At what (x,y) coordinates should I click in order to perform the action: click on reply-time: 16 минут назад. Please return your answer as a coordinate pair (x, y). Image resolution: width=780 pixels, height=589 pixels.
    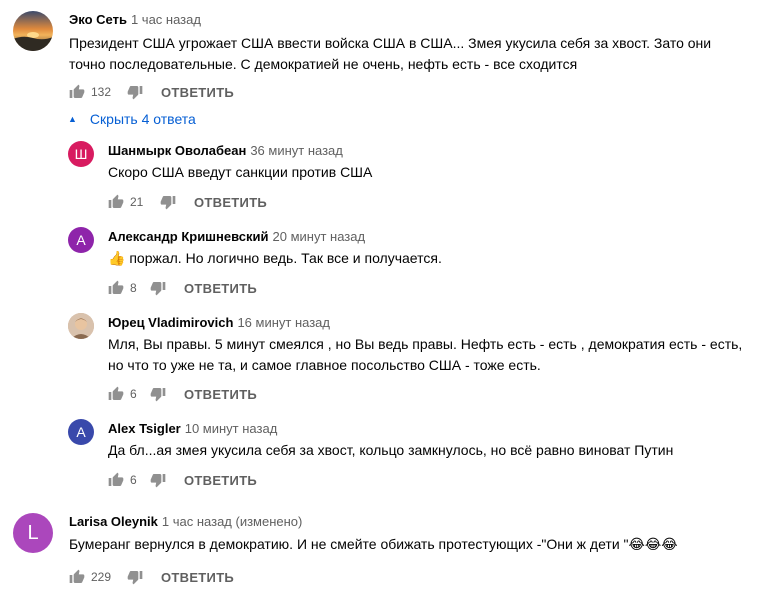
    Looking at the image, I should click on (283, 322).